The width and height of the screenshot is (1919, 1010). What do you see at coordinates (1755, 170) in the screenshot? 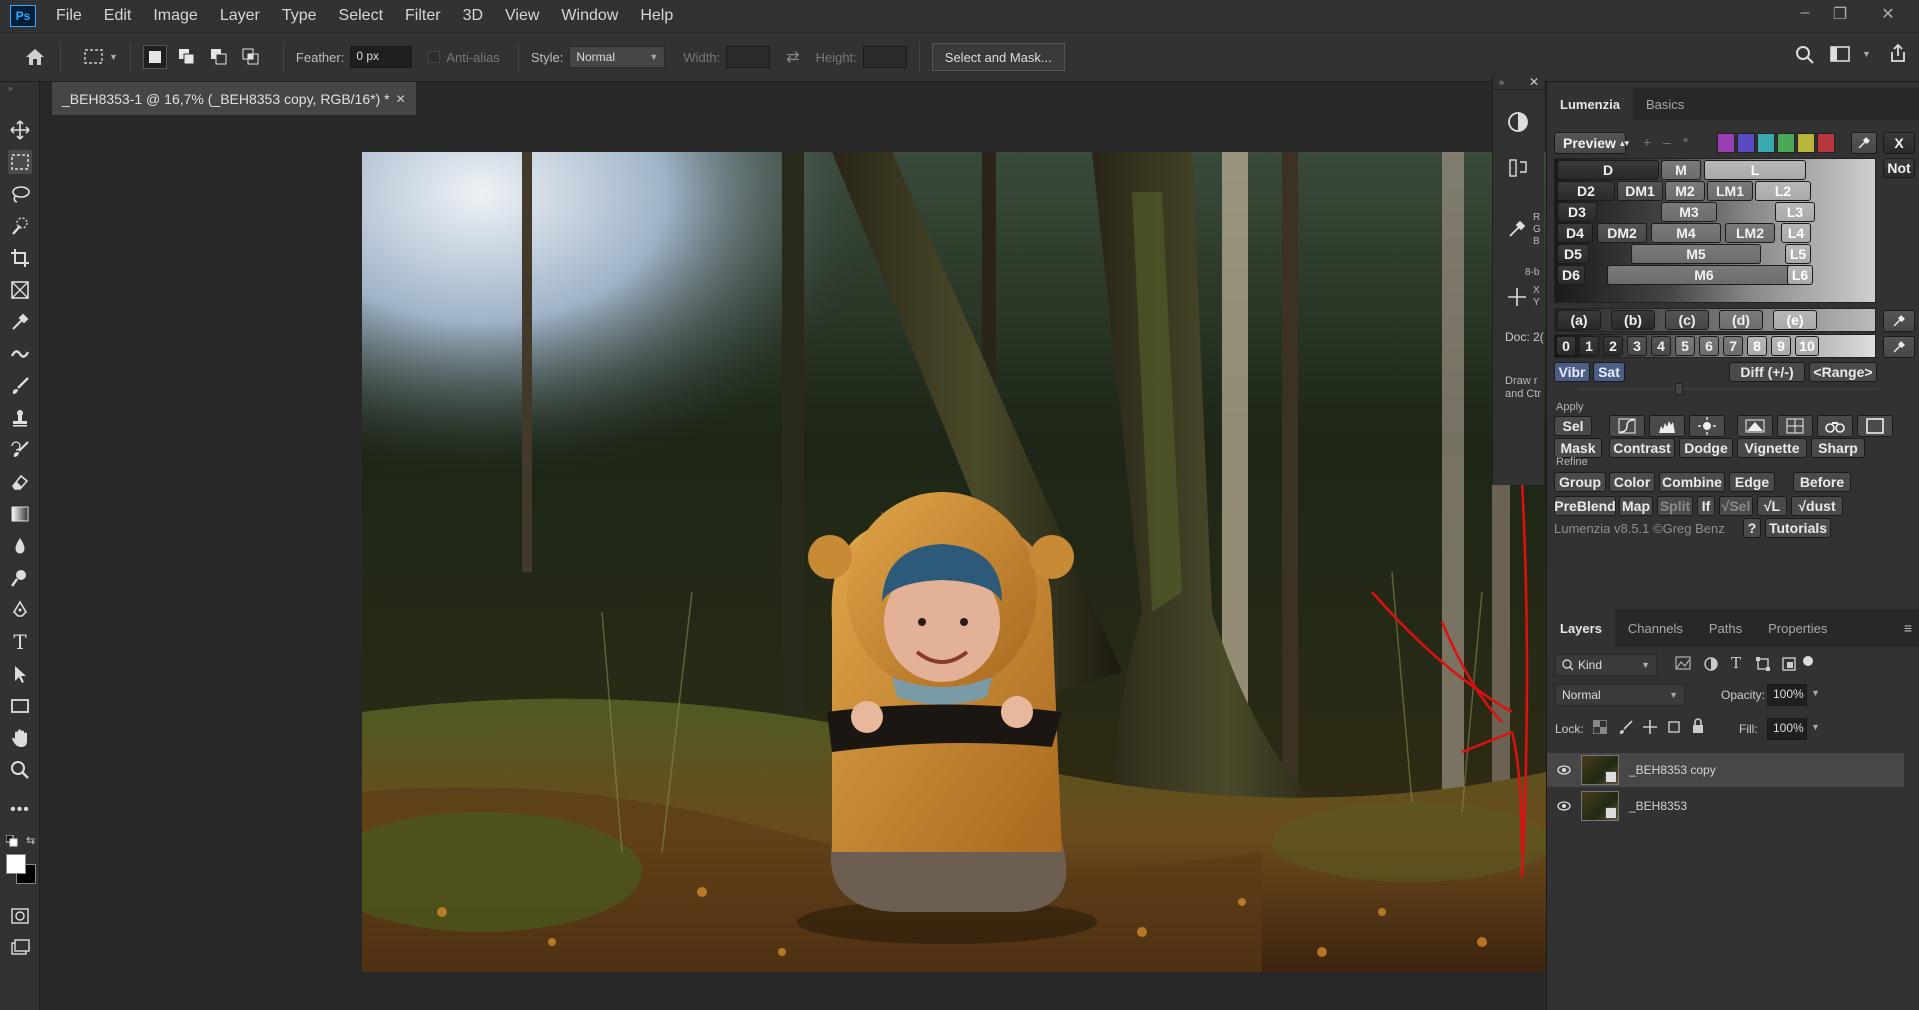
I see `zone-l: L` at bounding box center [1755, 170].